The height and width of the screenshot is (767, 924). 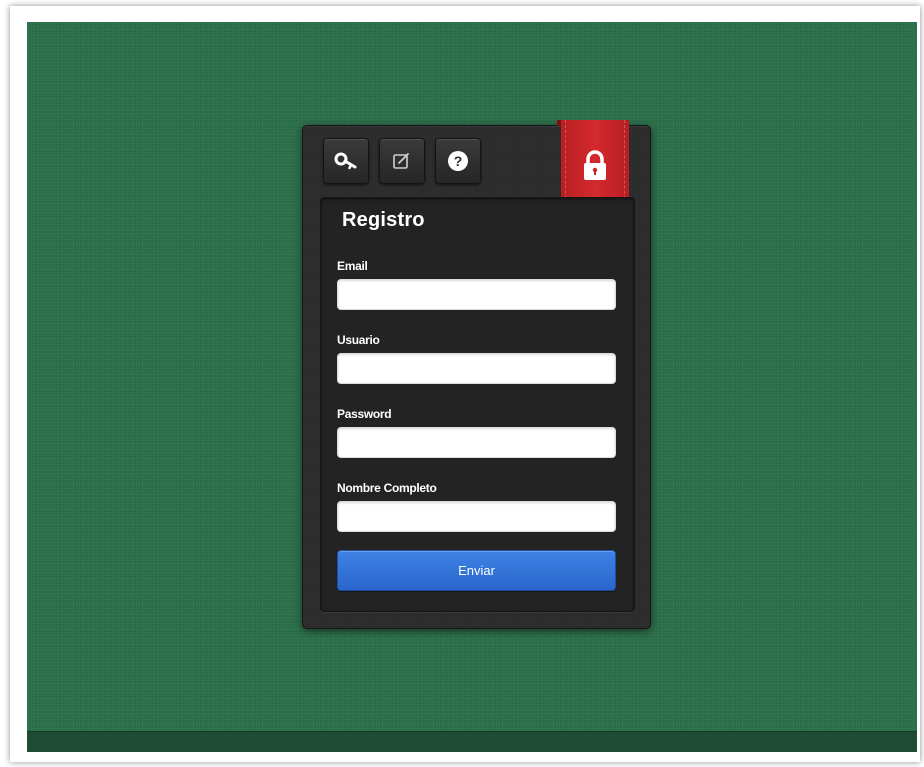 What do you see at coordinates (476, 516) in the screenshot?
I see `full-name-field` at bounding box center [476, 516].